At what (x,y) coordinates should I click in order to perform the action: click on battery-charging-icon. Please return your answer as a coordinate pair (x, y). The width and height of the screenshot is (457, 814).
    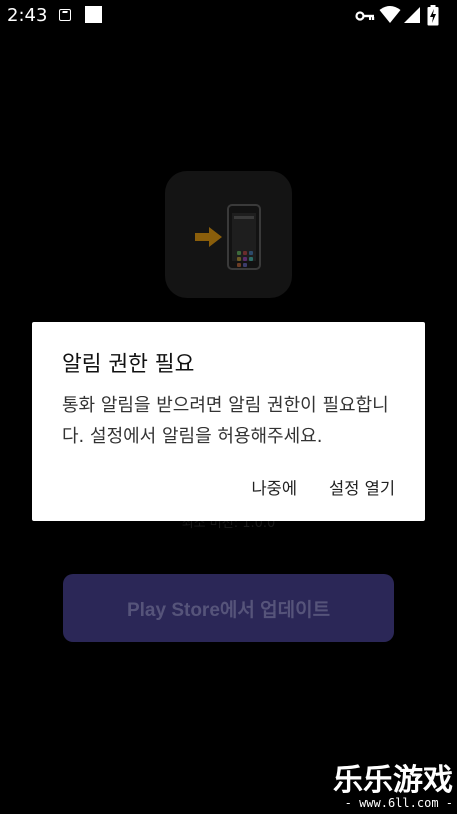
    Looking at the image, I should click on (433, 15).